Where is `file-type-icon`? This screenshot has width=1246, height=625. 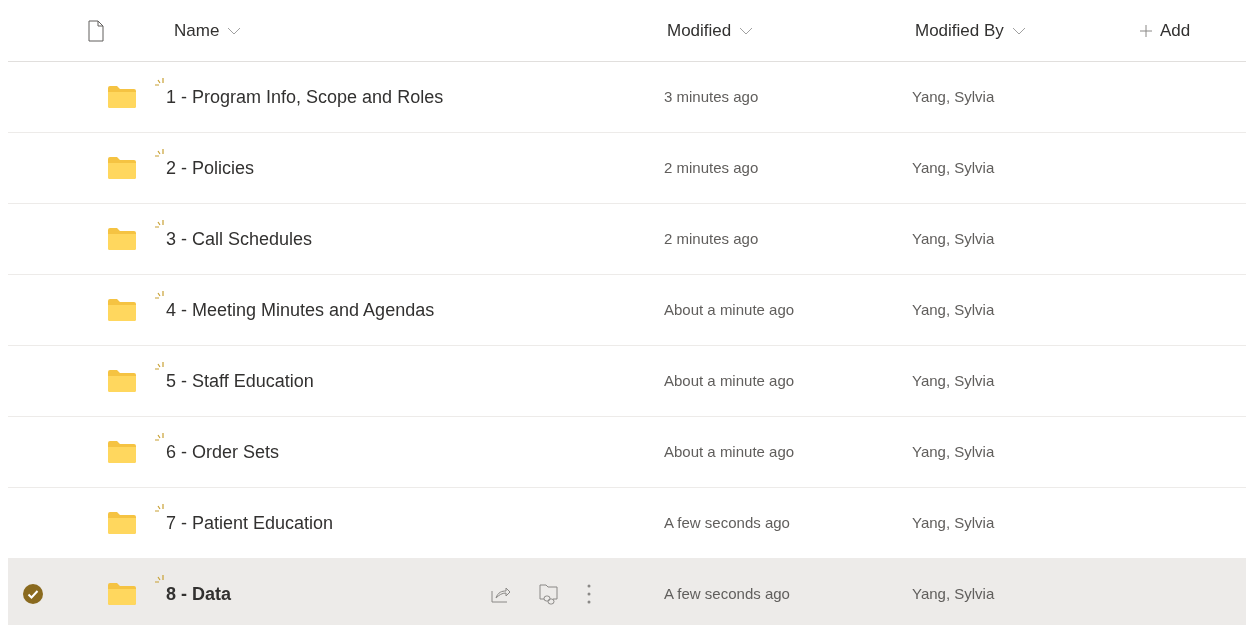
file-type-icon is located at coordinates (96, 30).